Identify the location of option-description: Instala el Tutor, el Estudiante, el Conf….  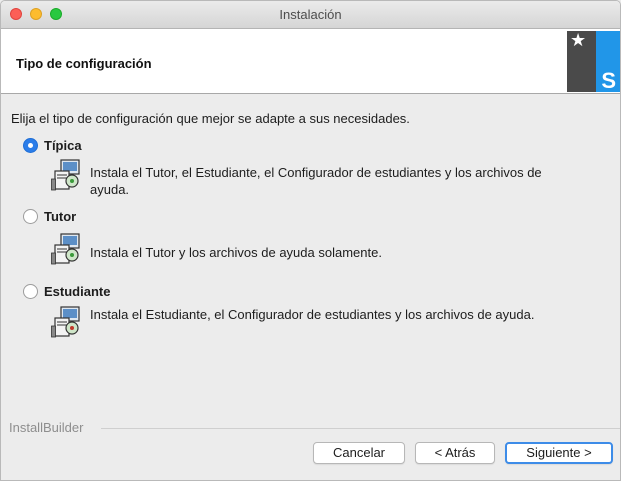
(316, 181).